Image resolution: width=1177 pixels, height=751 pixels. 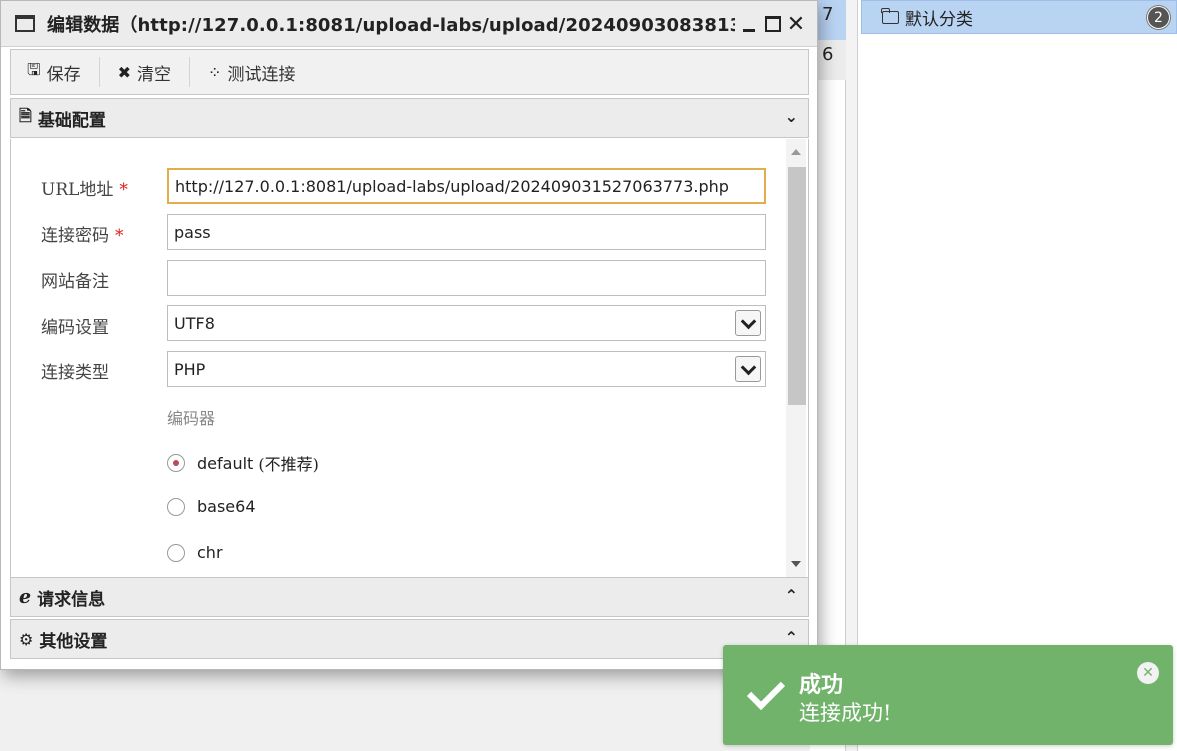 I want to click on save-button: 🖫 保存, so click(x=55, y=72).